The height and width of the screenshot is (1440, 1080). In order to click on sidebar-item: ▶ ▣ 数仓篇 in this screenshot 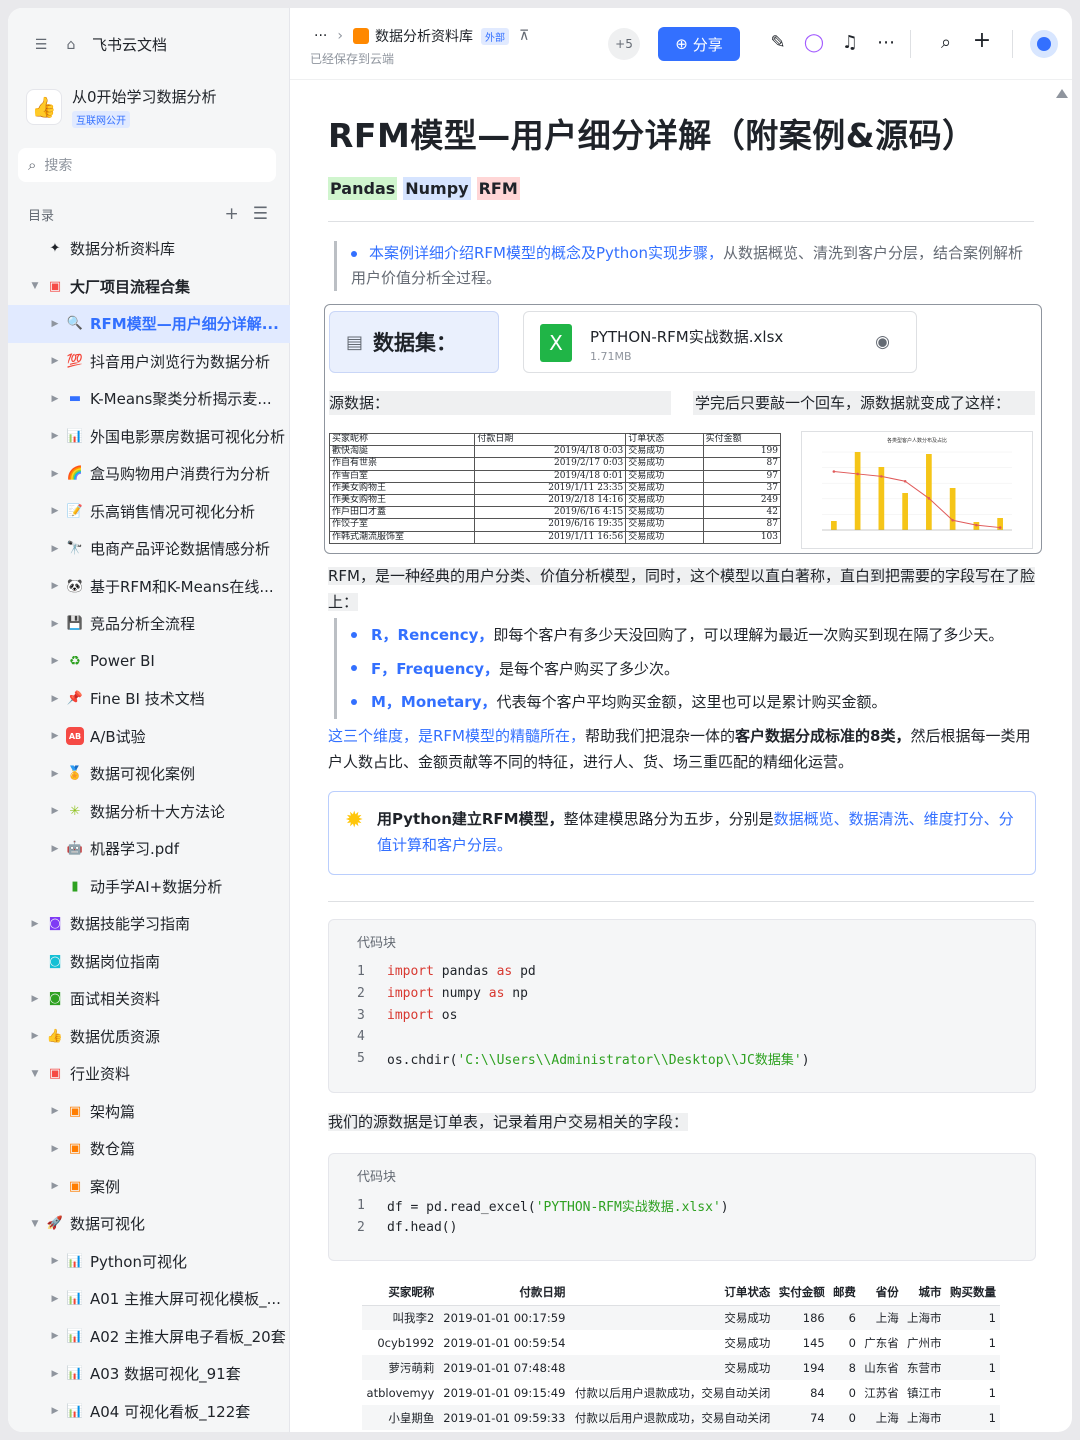, I will do `click(149, 1149)`.